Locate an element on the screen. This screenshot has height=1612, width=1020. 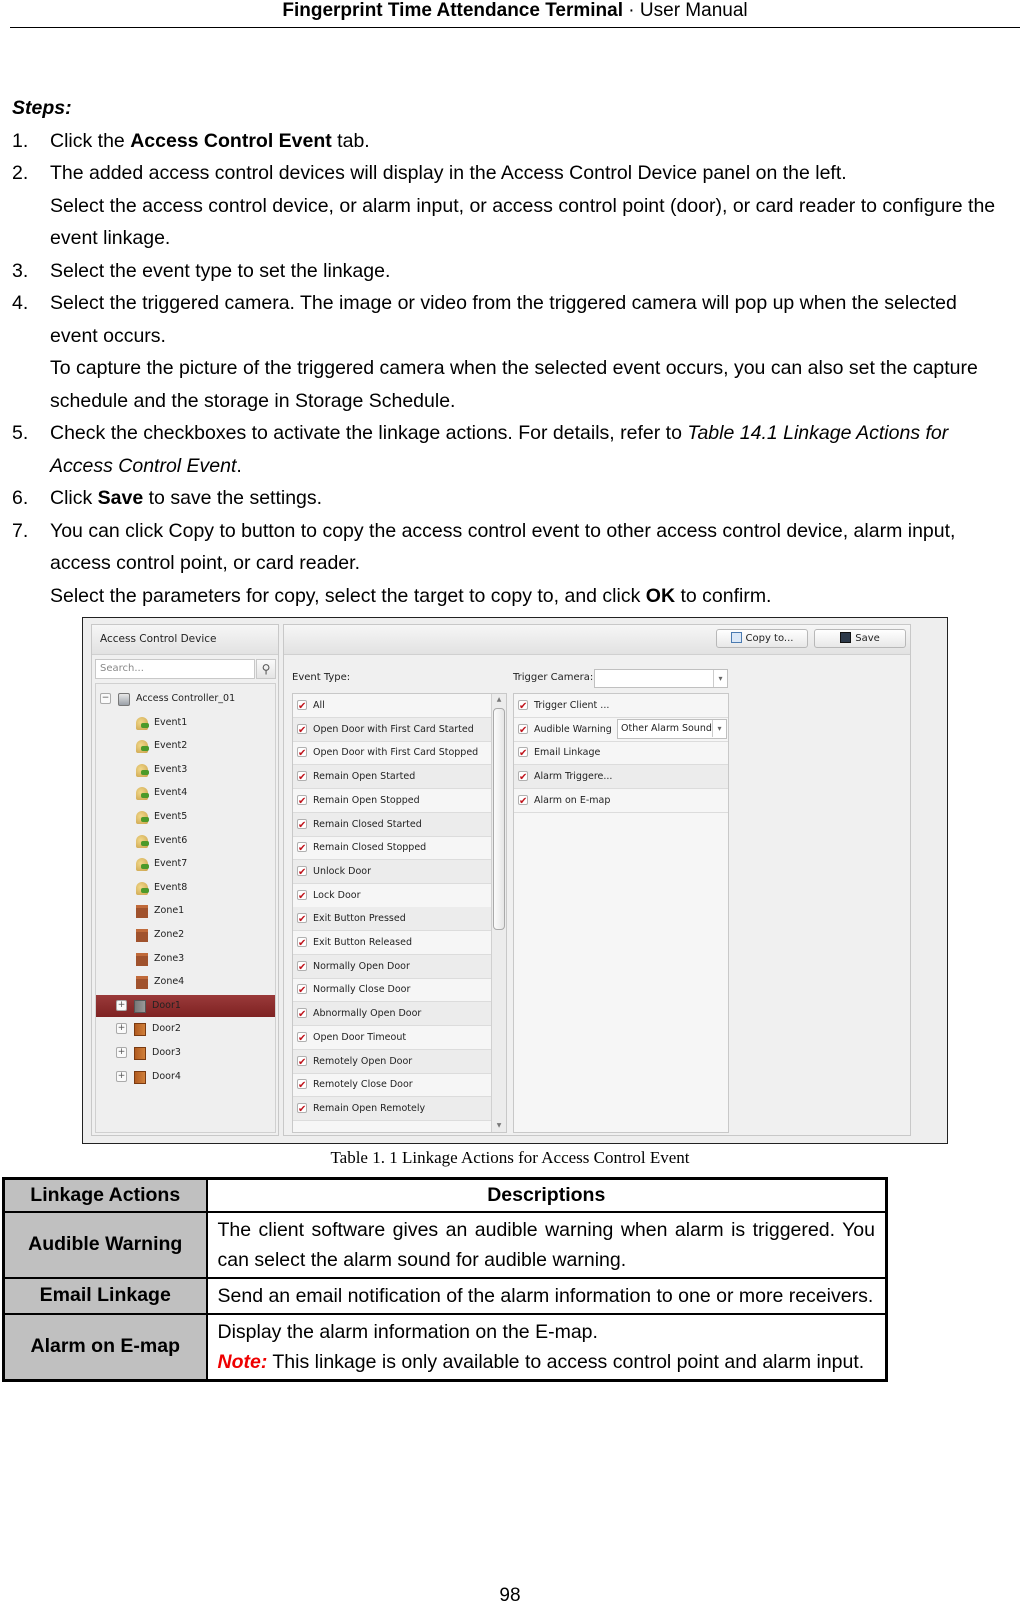
event-type-row: Open Door with First Card Started is located at coordinates (392, 729).